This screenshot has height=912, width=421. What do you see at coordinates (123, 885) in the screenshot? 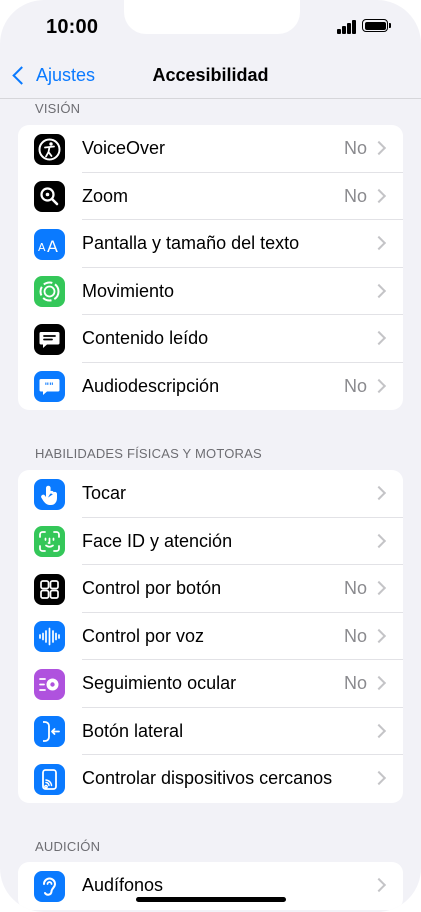
I see `row-label: Audífonos` at bounding box center [123, 885].